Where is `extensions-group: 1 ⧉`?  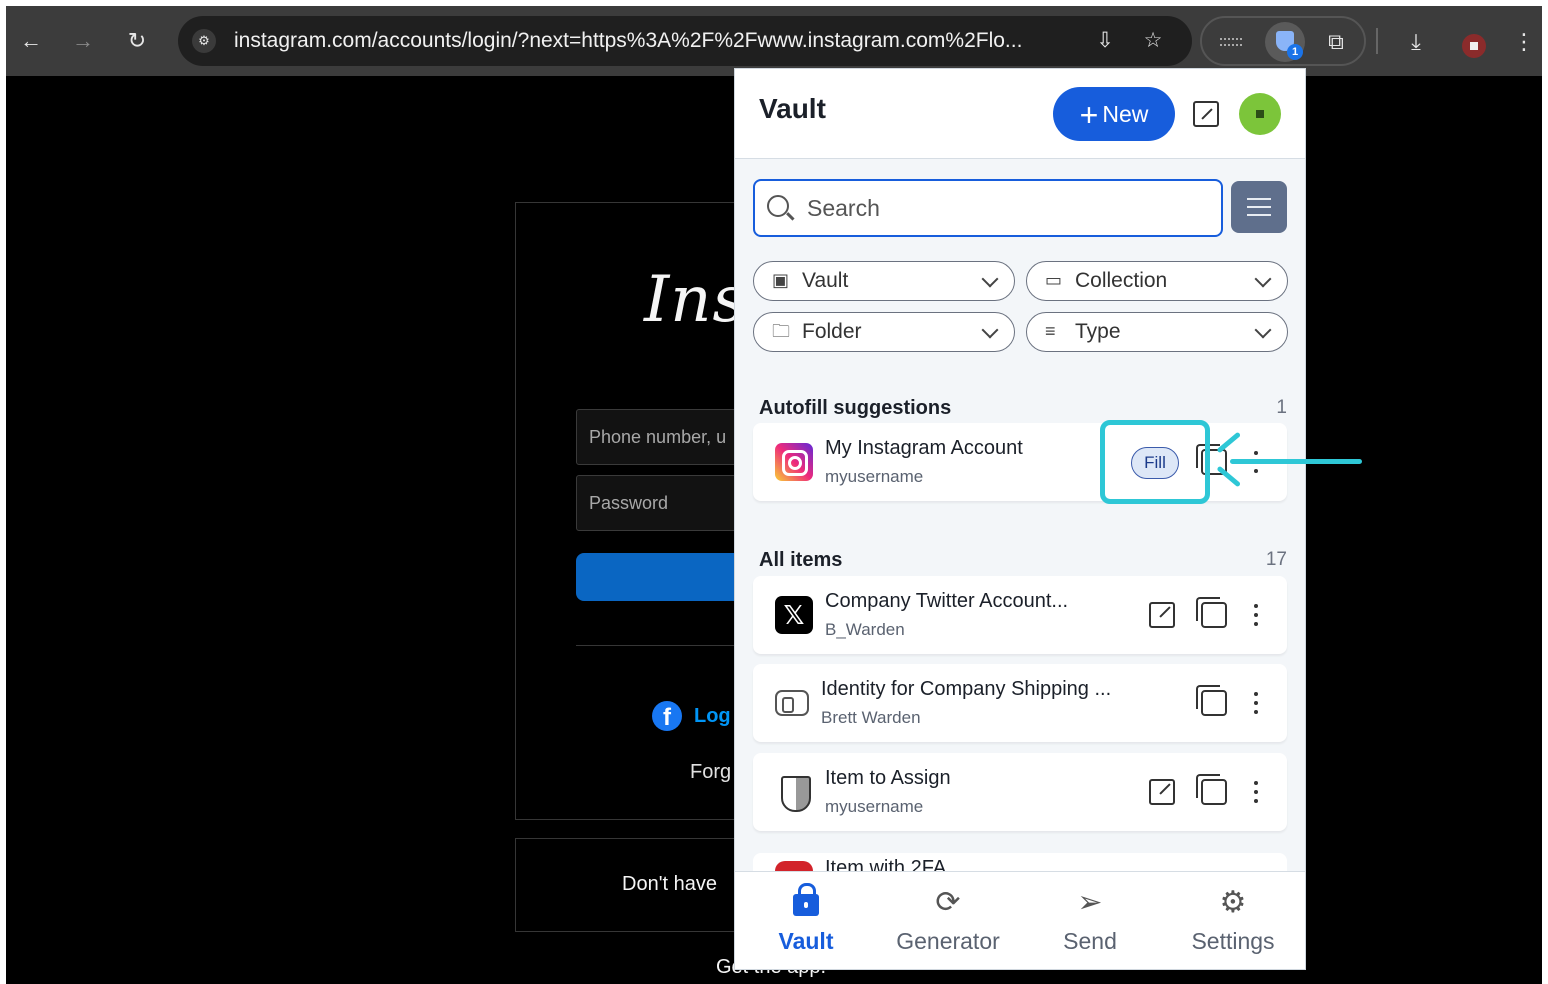
extensions-group: 1 ⧉ is located at coordinates (1283, 41).